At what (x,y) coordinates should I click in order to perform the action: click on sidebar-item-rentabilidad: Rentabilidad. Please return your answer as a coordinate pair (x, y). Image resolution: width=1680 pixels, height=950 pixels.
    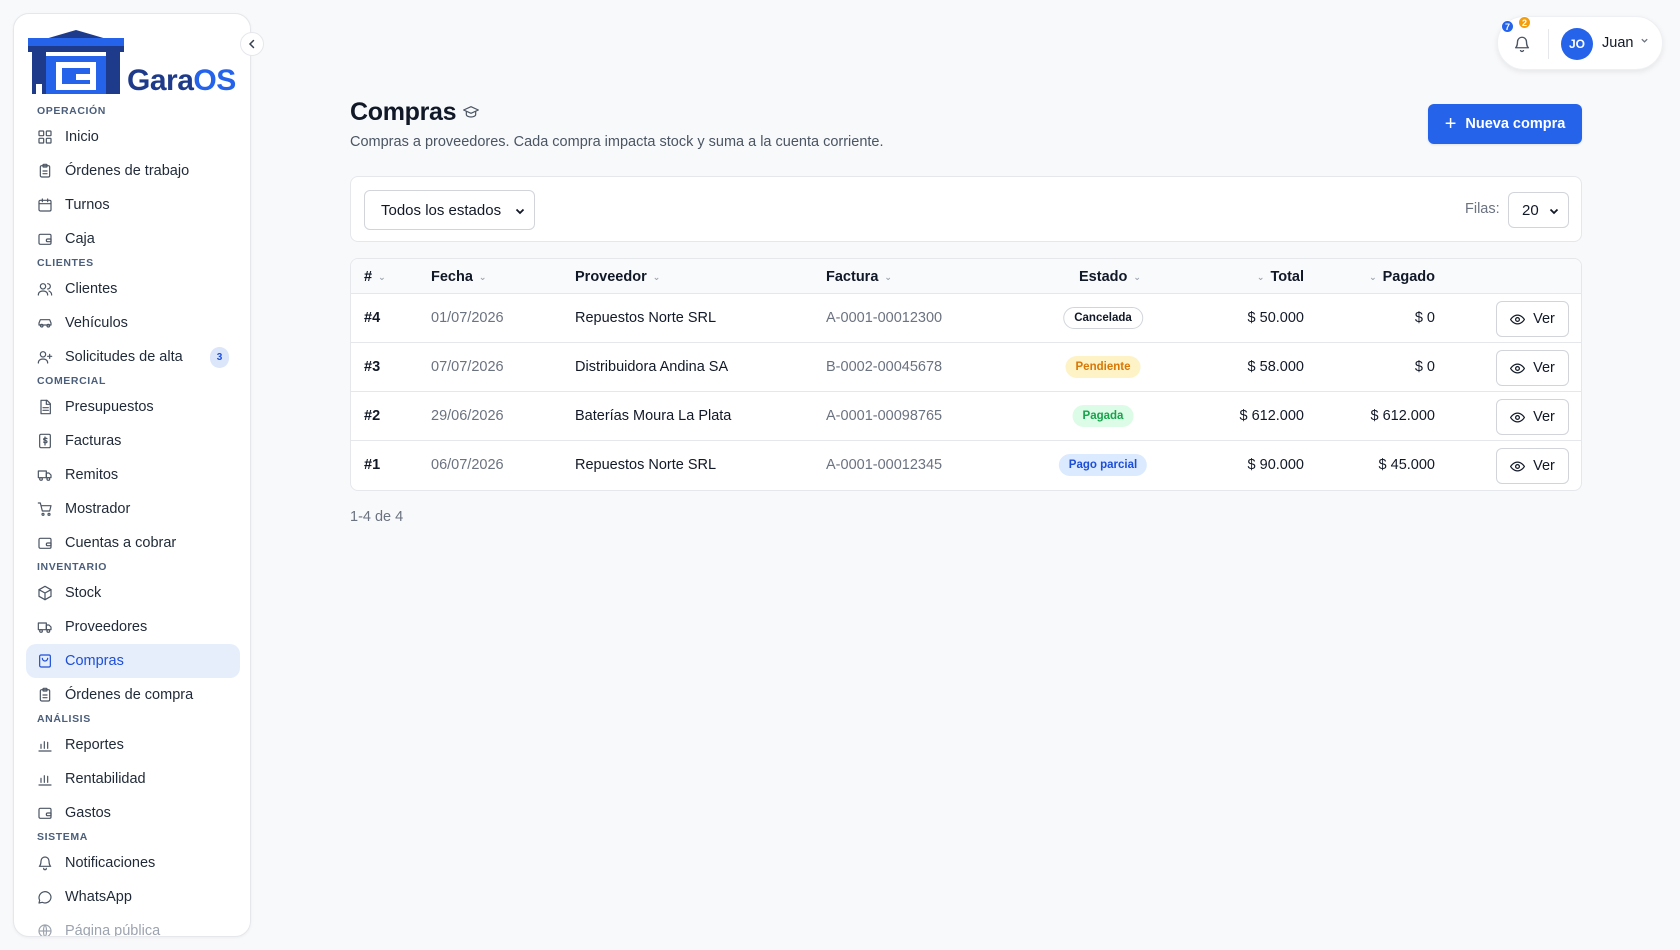
    Looking at the image, I should click on (133, 779).